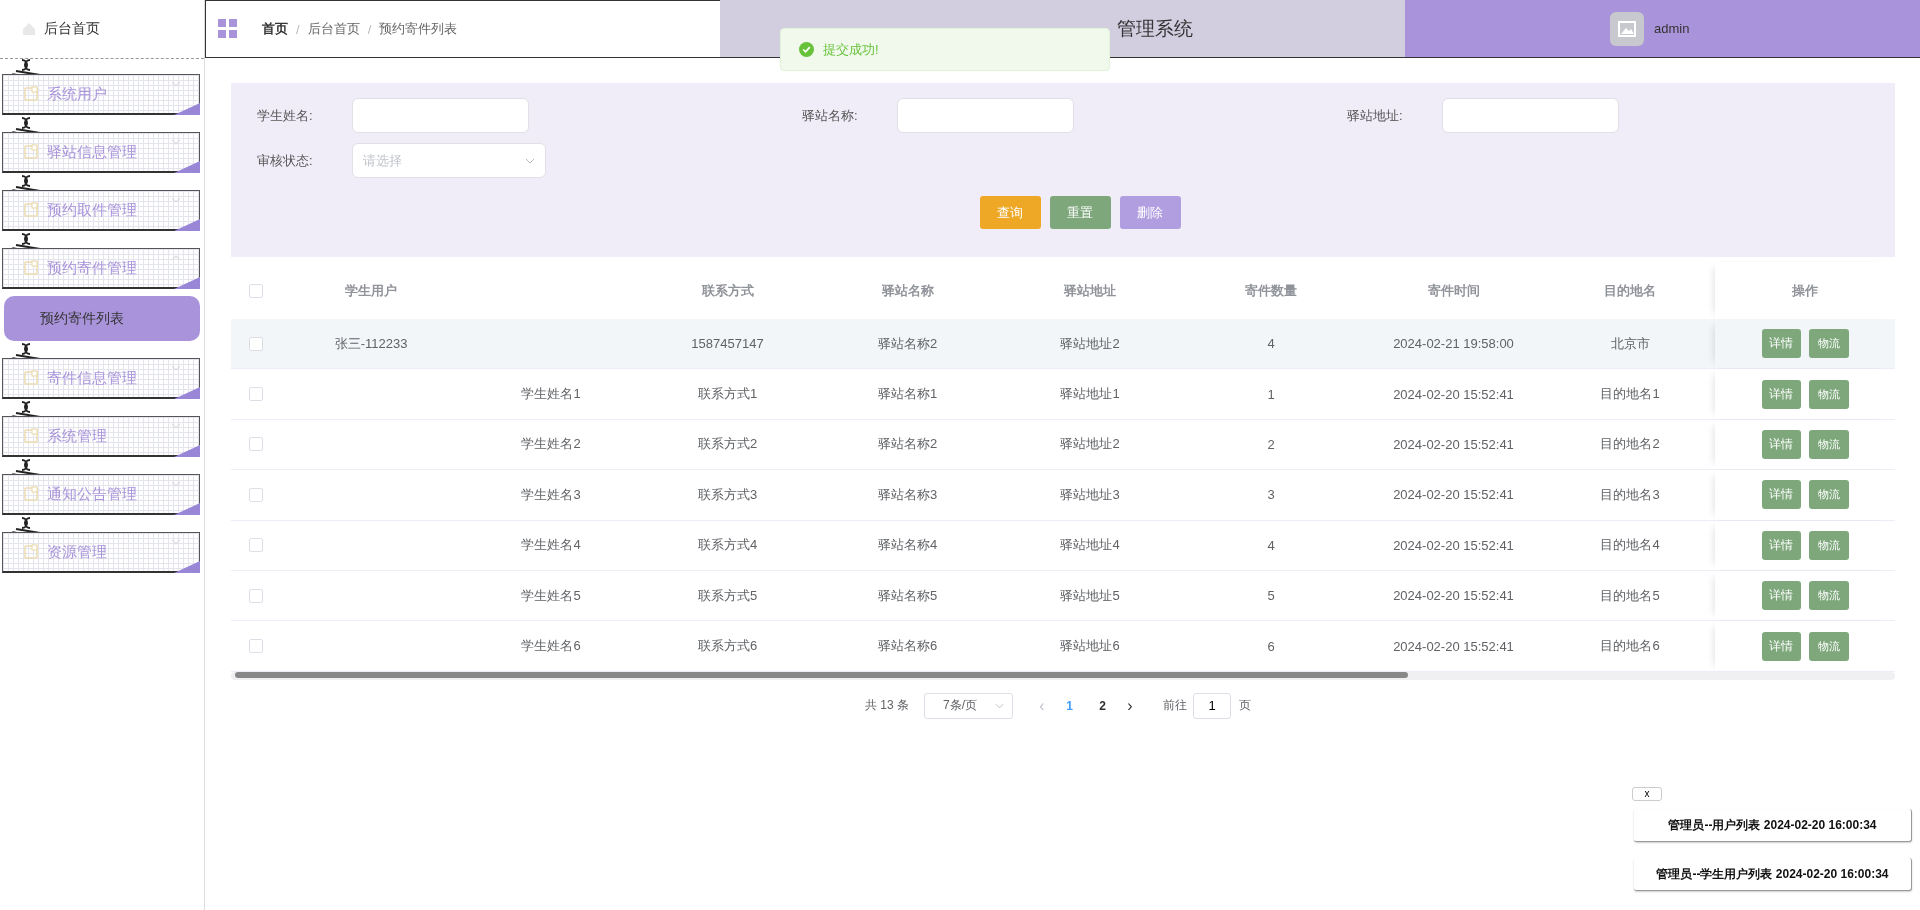 Image resolution: width=1920 pixels, height=910 pixels. What do you see at coordinates (1069, 705) in the screenshot?
I see `page-number: 1` at bounding box center [1069, 705].